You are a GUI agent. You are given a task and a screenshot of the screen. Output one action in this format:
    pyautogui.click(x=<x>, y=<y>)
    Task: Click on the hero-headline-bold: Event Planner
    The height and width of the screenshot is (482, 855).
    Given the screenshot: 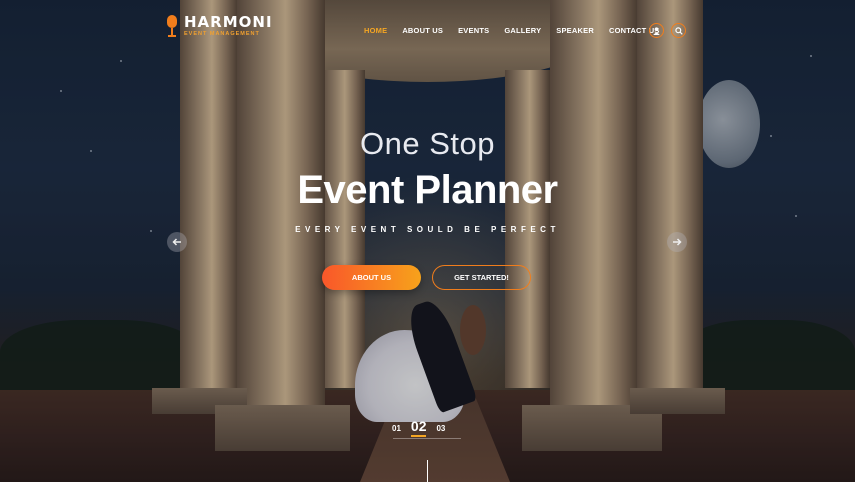 What is the action you would take?
    pyautogui.click(x=427, y=190)
    